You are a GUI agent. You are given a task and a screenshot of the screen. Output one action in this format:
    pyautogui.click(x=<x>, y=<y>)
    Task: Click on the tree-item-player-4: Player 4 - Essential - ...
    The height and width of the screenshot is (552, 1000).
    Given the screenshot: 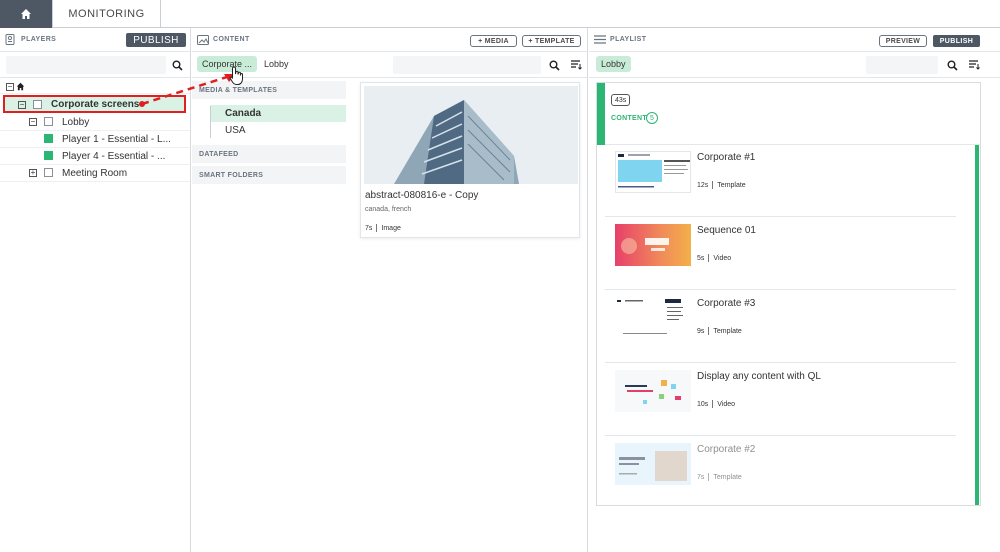 What is the action you would take?
    pyautogui.click(x=95, y=156)
    